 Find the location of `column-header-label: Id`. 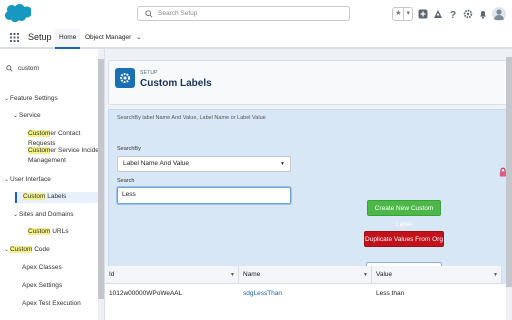

column-header-label: Id is located at coordinates (112, 274).